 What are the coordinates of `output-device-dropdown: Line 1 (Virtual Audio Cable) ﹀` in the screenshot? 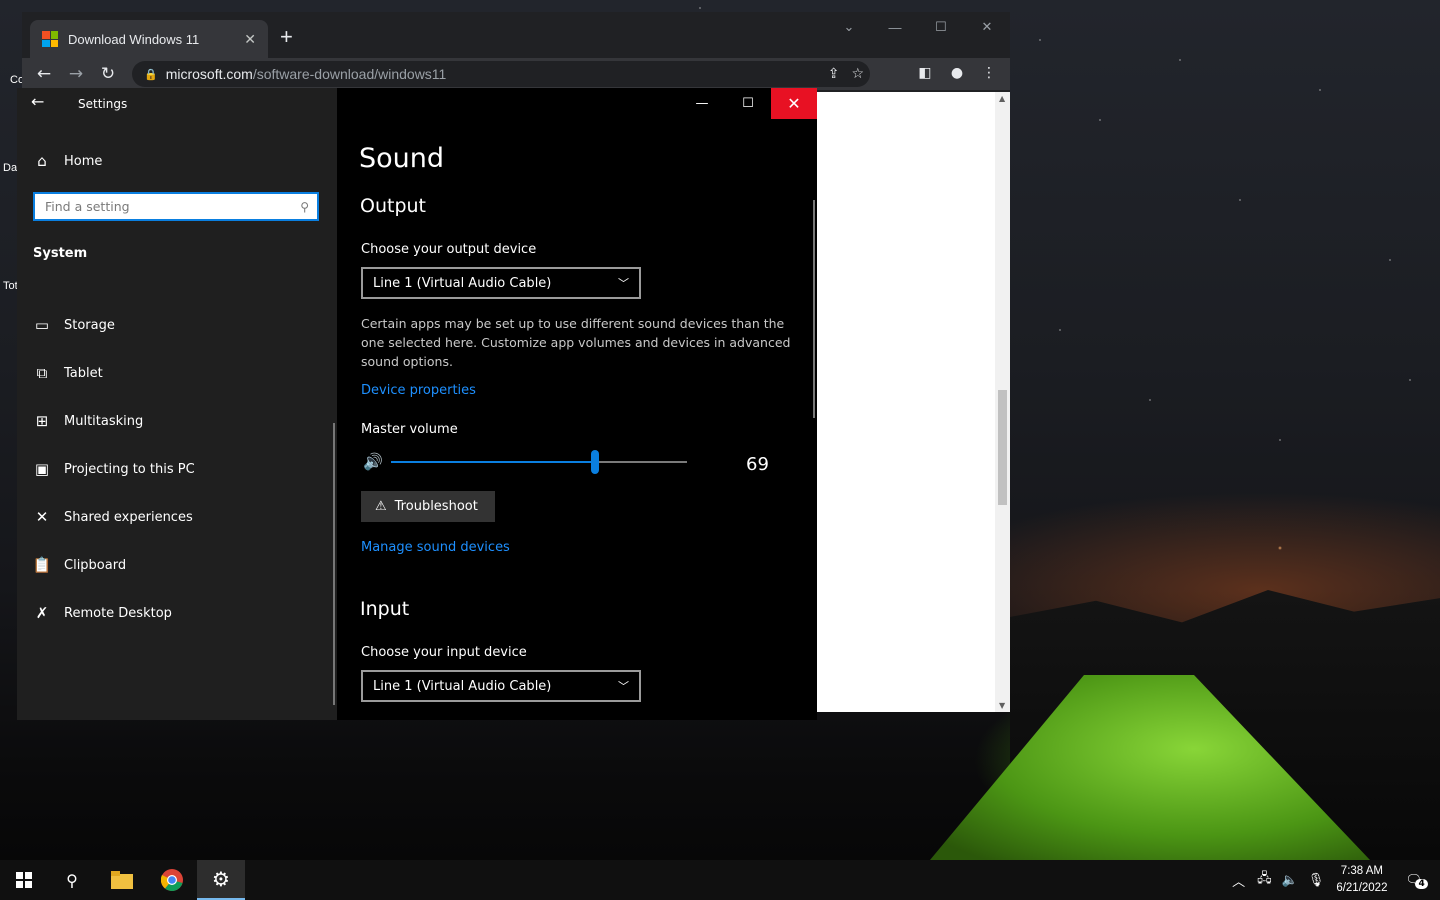 It's located at (501, 283).